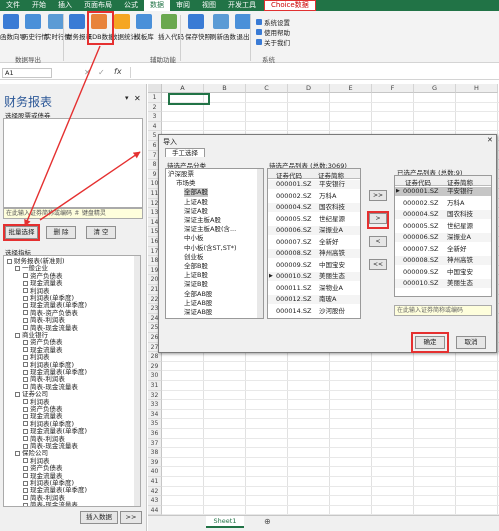  What do you see at coordinates (421, 283) in the screenshot?
I see `selected-code: 000010.SZ` at bounding box center [421, 283].